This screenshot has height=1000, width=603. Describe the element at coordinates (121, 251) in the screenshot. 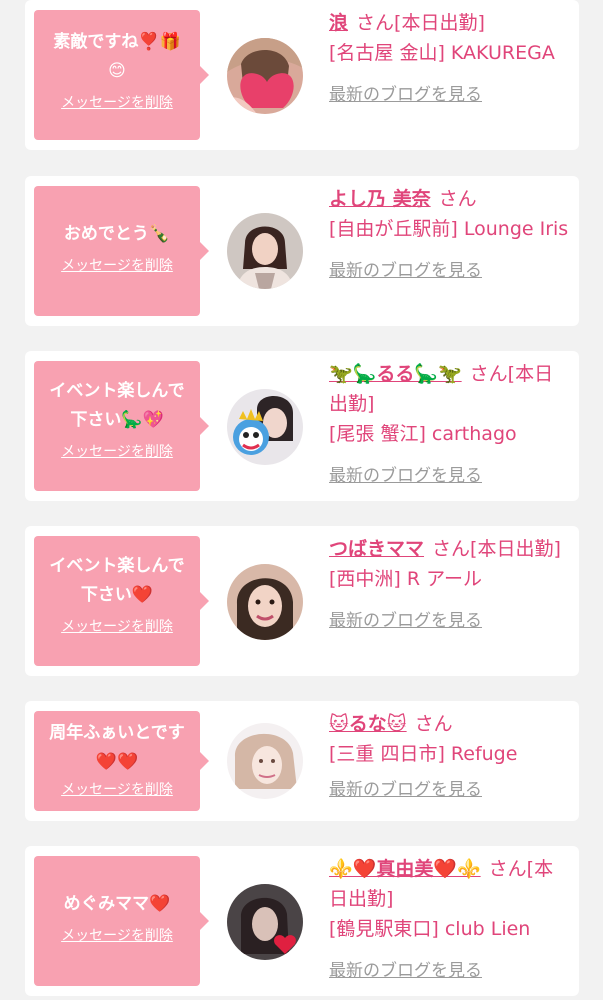

I see `message-bubble: おめでとう🍾 メッセージを削除` at that location.